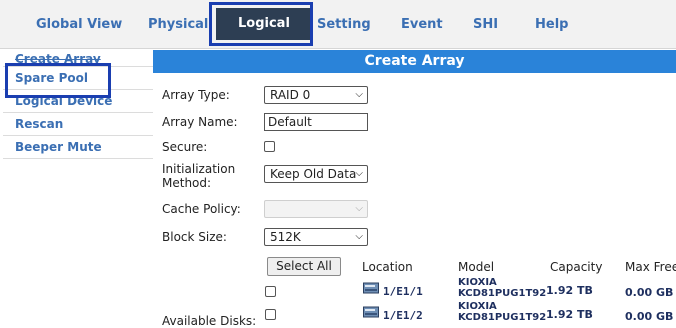  What do you see at coordinates (304, 266) in the screenshot?
I see `select-all-button: Select All` at bounding box center [304, 266].